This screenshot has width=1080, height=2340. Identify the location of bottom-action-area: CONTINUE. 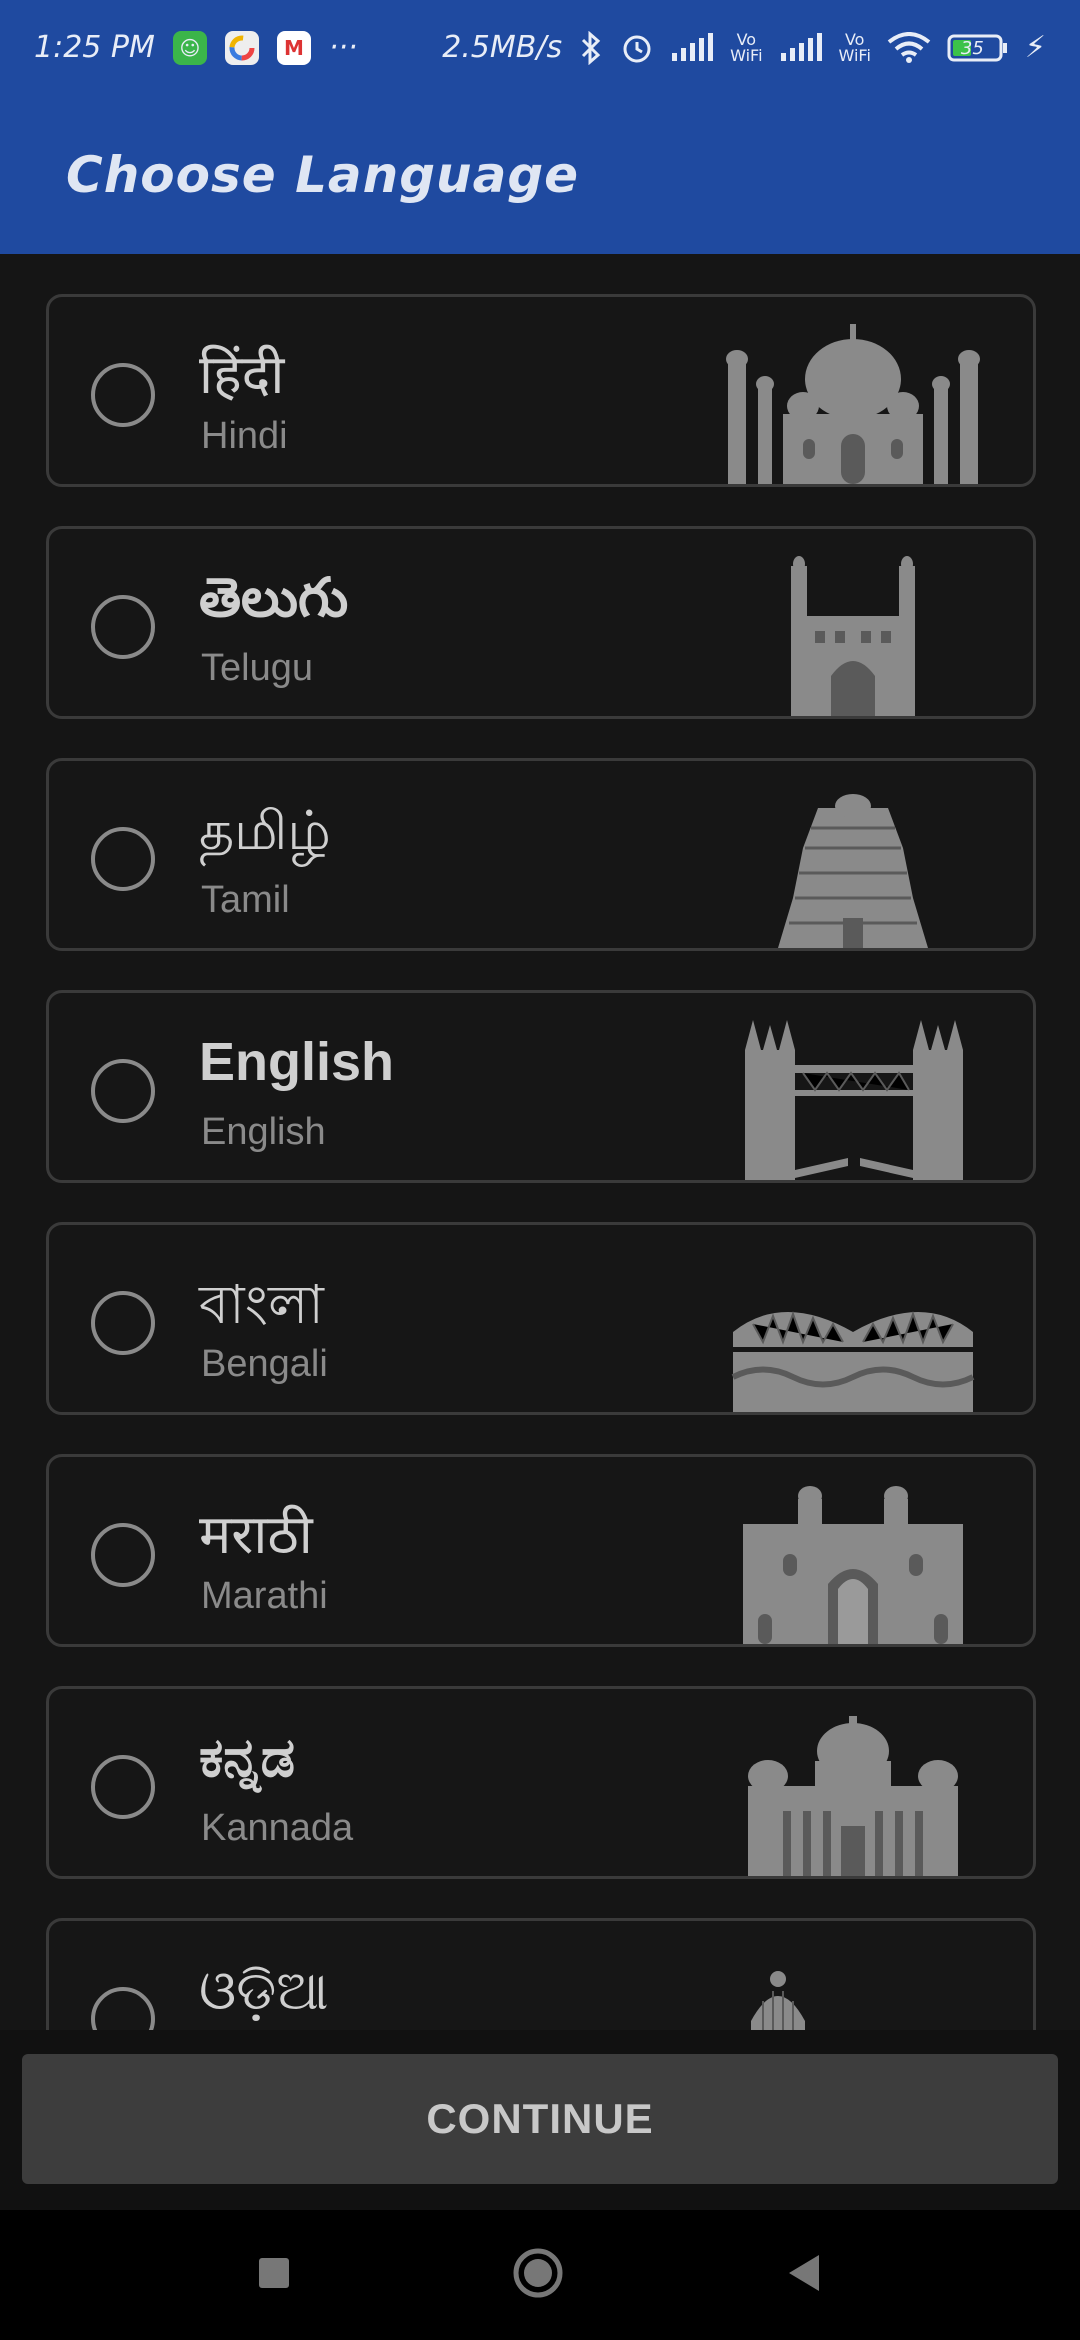
(540, 2120).